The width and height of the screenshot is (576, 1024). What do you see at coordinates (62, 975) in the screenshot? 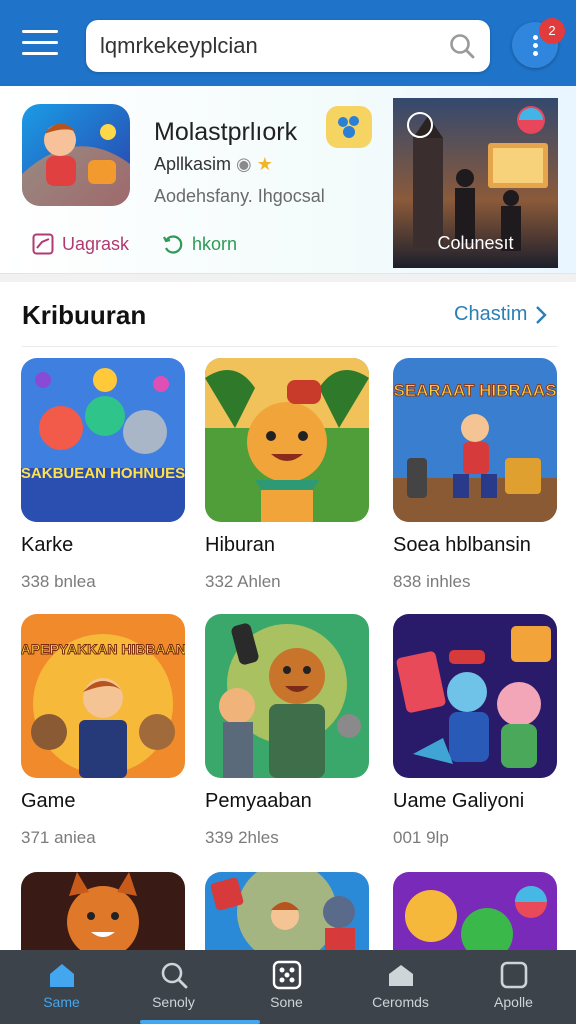
I see `home-icon` at bounding box center [62, 975].